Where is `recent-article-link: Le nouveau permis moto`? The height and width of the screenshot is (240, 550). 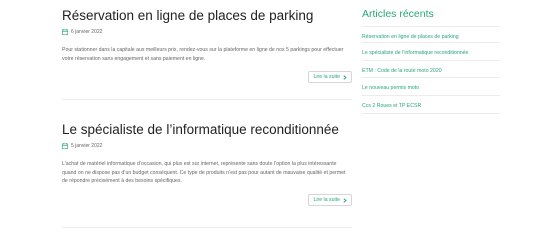 recent-article-link: Le nouveau permis moto is located at coordinates (431, 85).